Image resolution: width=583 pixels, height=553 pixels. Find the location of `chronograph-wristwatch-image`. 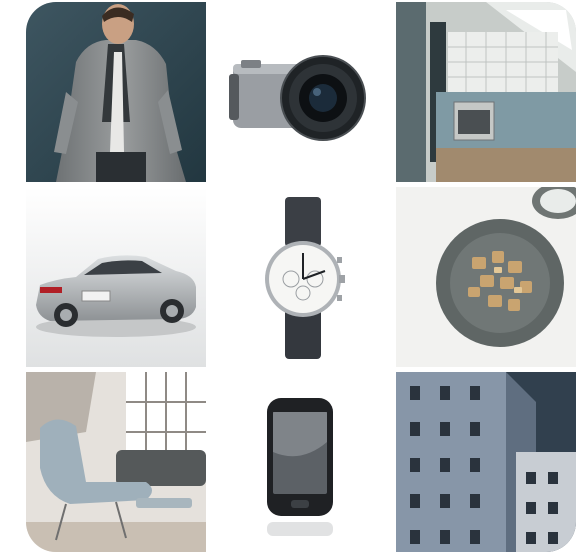

chronograph-wristwatch-image is located at coordinates (301, 277).